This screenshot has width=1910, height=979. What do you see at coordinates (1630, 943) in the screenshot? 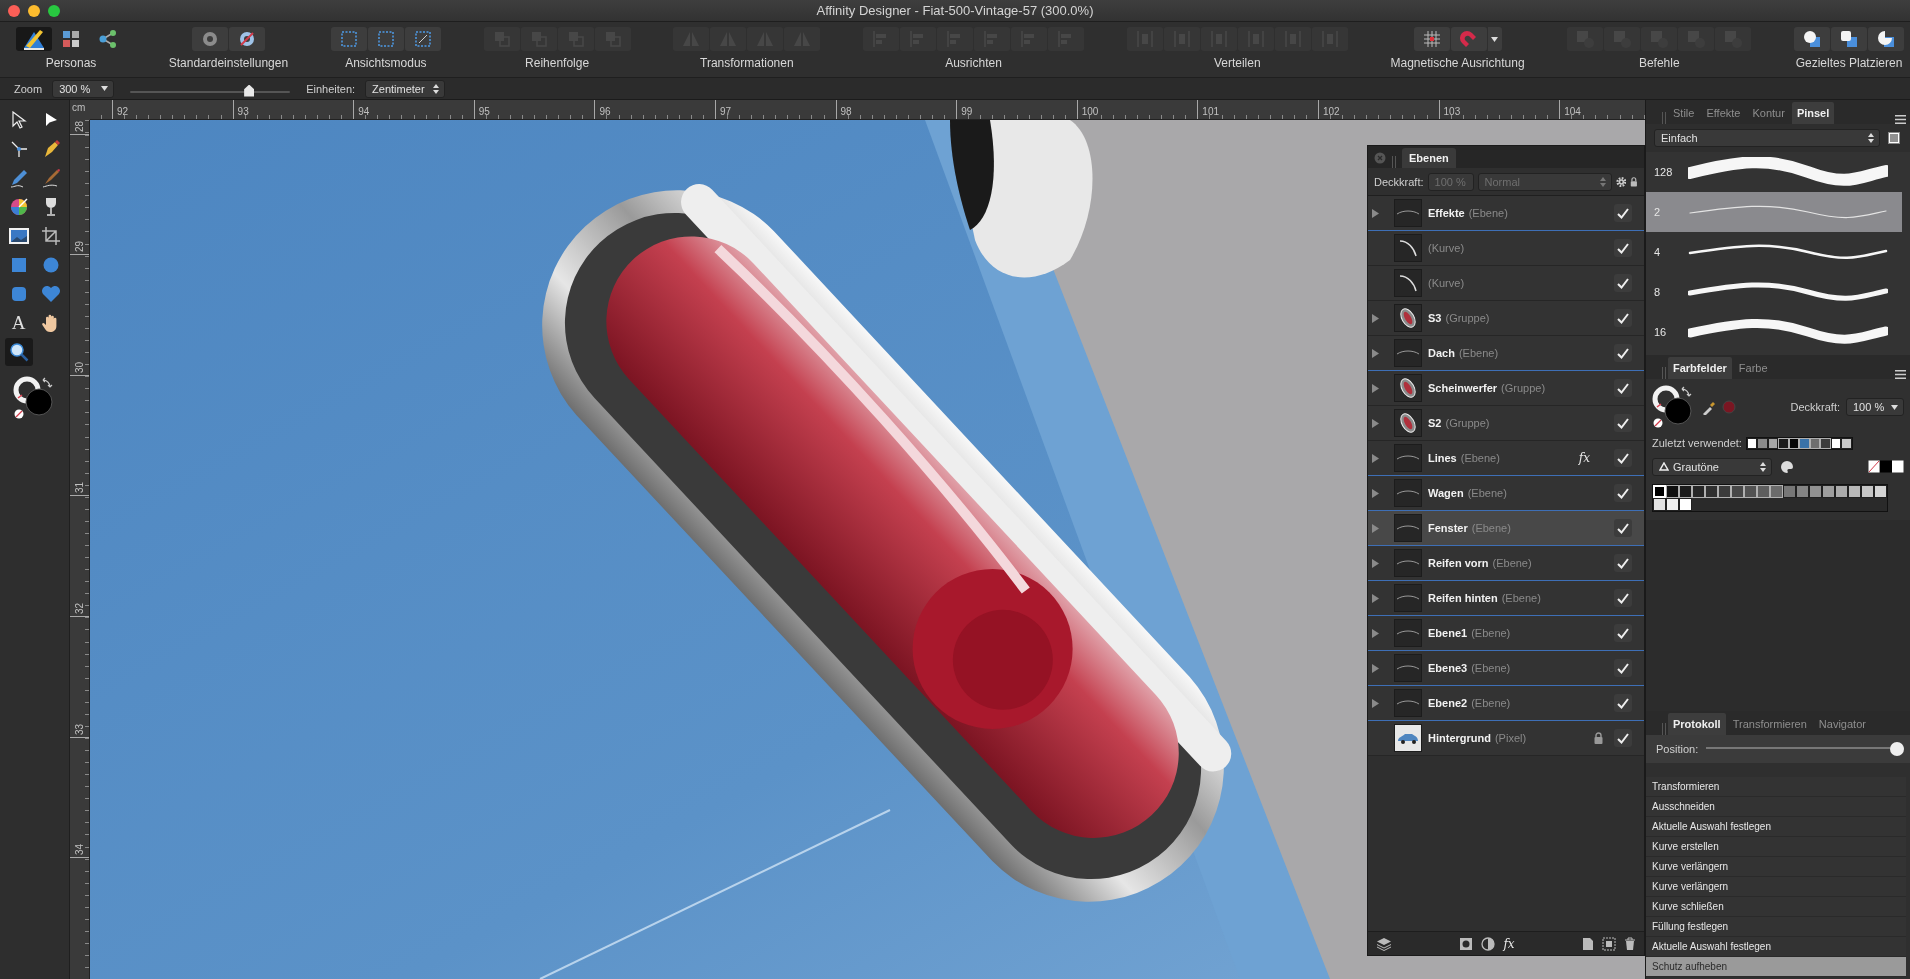
I see `trash-icon` at bounding box center [1630, 943].